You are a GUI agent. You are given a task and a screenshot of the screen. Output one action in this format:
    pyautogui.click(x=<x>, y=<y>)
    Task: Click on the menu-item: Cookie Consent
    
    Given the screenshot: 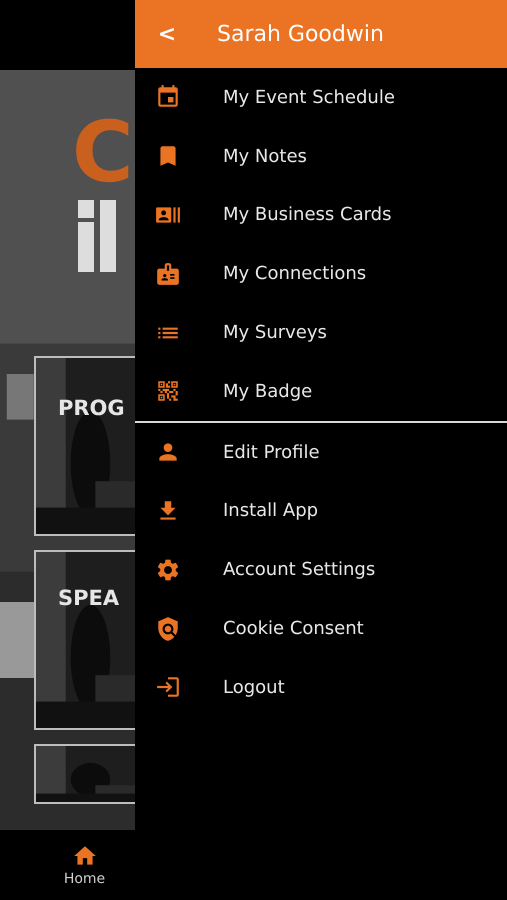 What is the action you would take?
    pyautogui.click(x=321, y=628)
    